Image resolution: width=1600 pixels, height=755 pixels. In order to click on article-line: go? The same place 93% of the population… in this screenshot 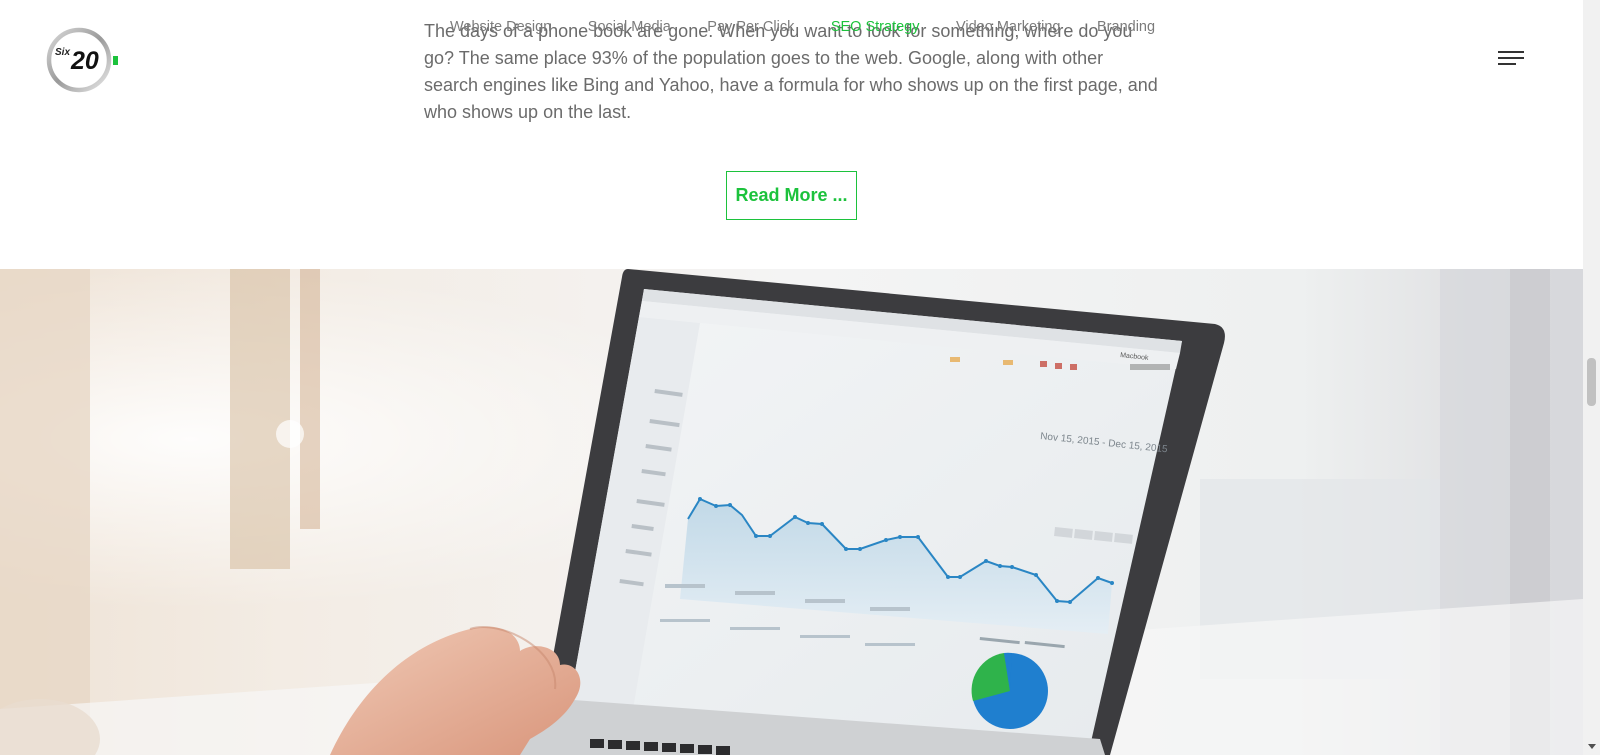, I will do `click(764, 58)`.